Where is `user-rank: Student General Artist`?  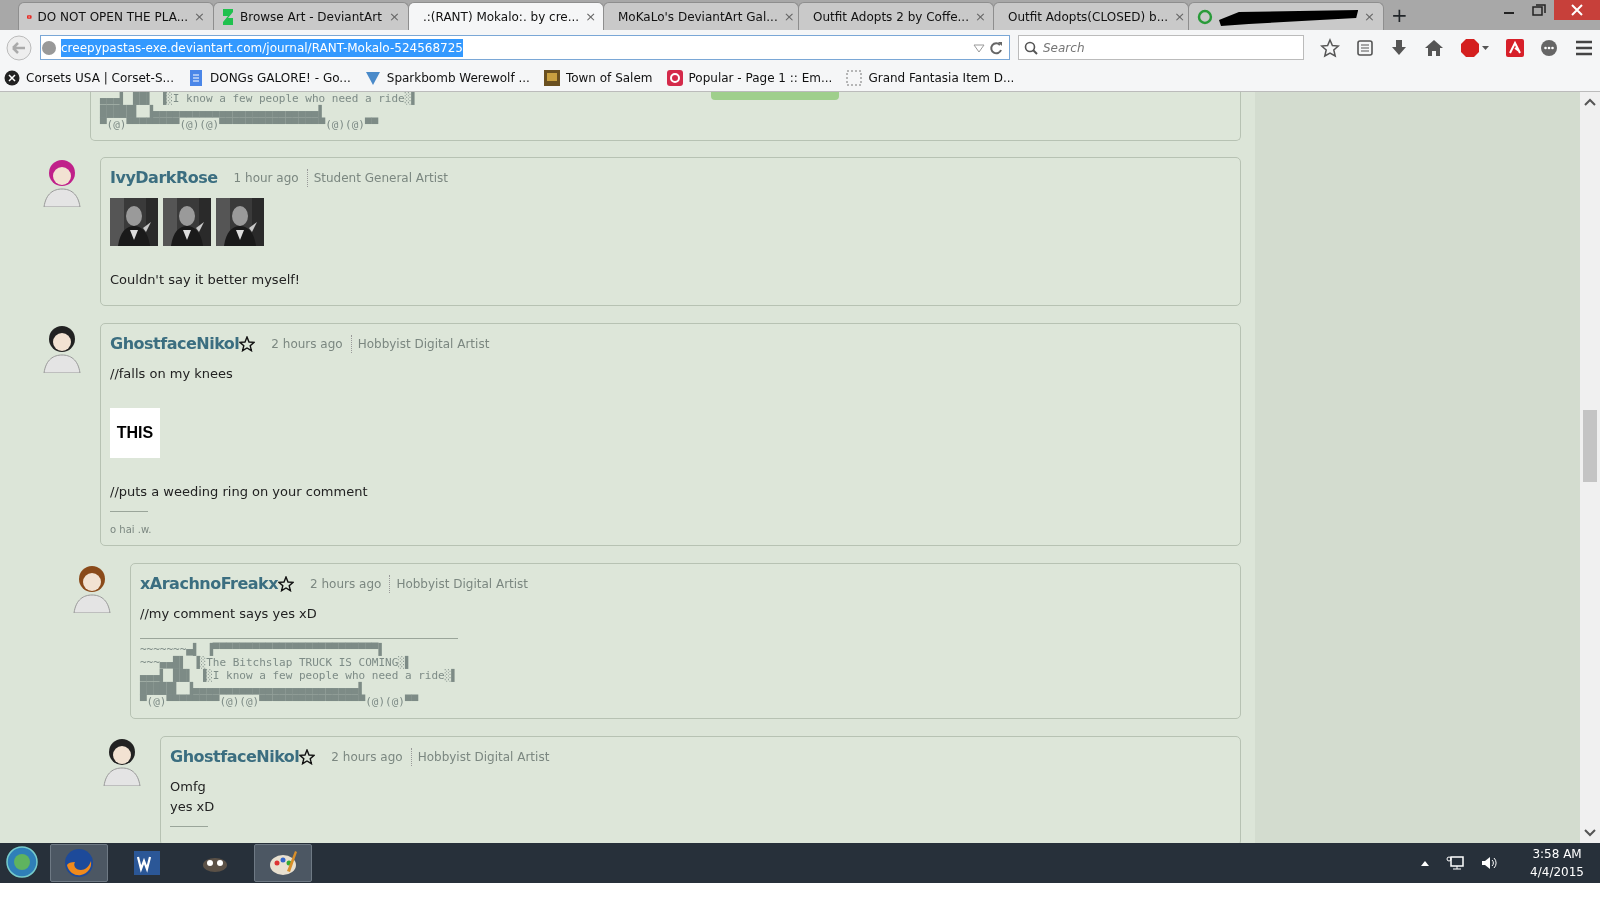 user-rank: Student General Artist is located at coordinates (377, 177).